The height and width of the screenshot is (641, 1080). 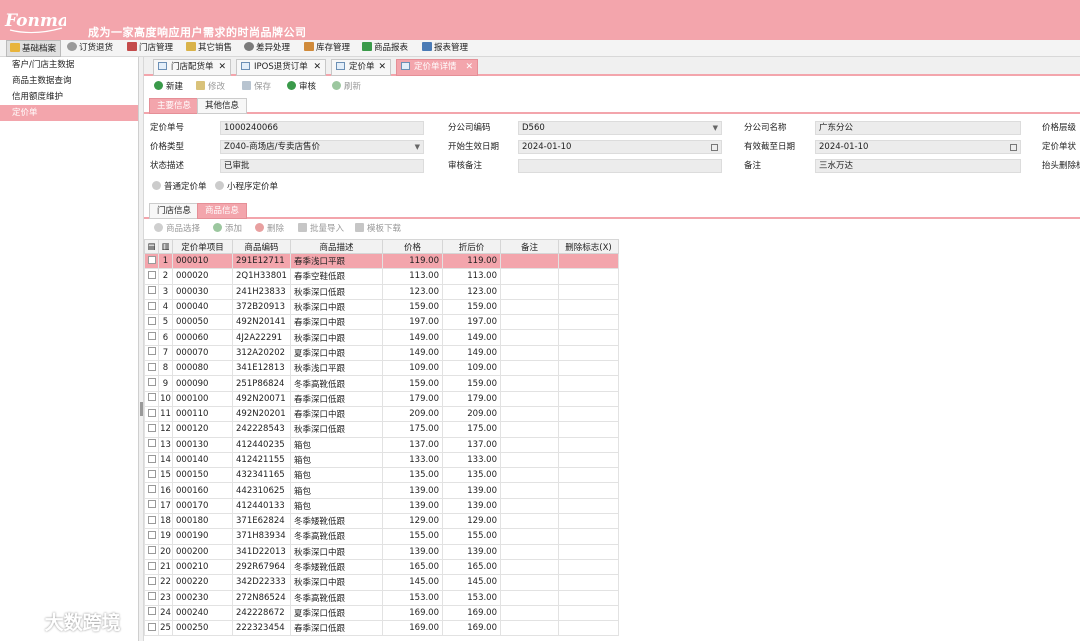 What do you see at coordinates (471, 322) in the screenshot?
I see `cell-discount-price: 197.00` at bounding box center [471, 322].